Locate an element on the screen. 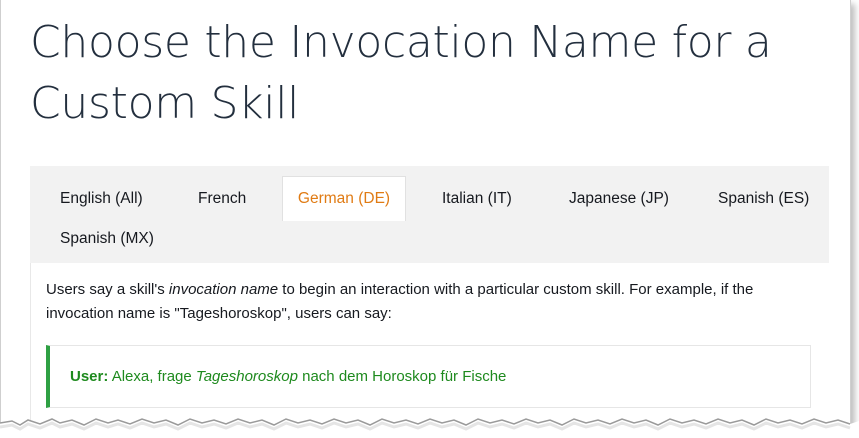 The width and height of the screenshot is (859, 438). example-invocation-name: Tageshoroskop is located at coordinates (246, 376).